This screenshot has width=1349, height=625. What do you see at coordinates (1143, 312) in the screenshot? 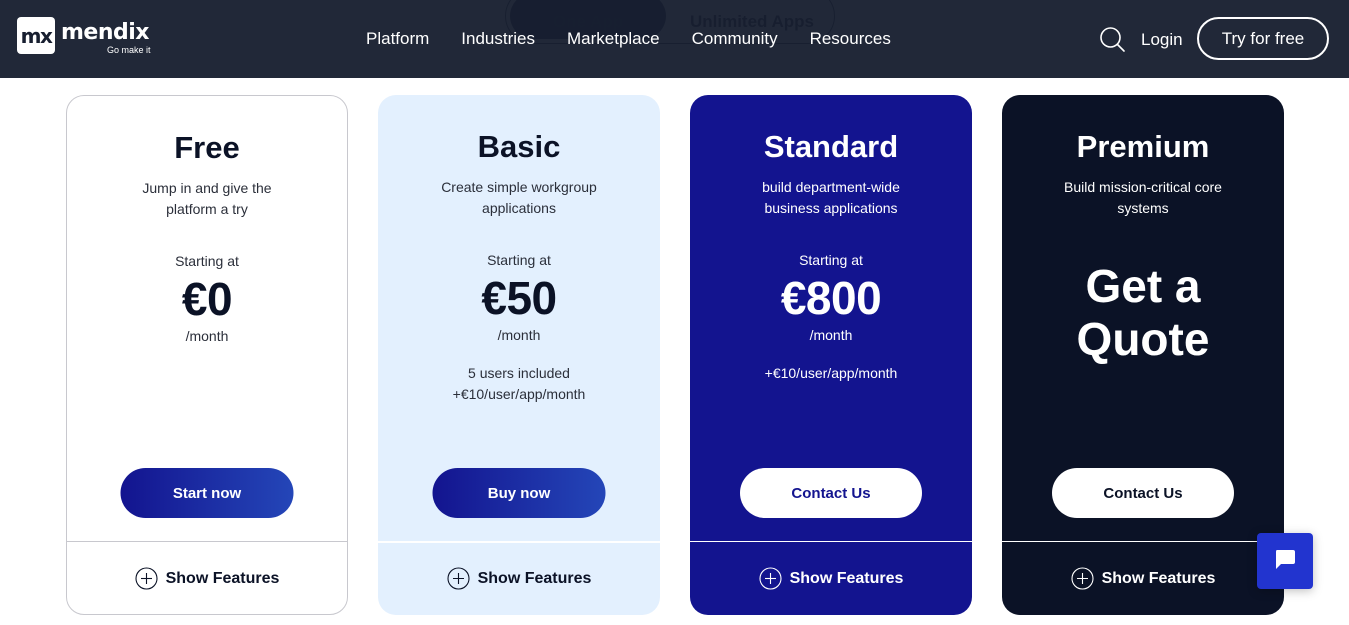
I see `get-a-quote-heading: Get a Quote` at bounding box center [1143, 312].